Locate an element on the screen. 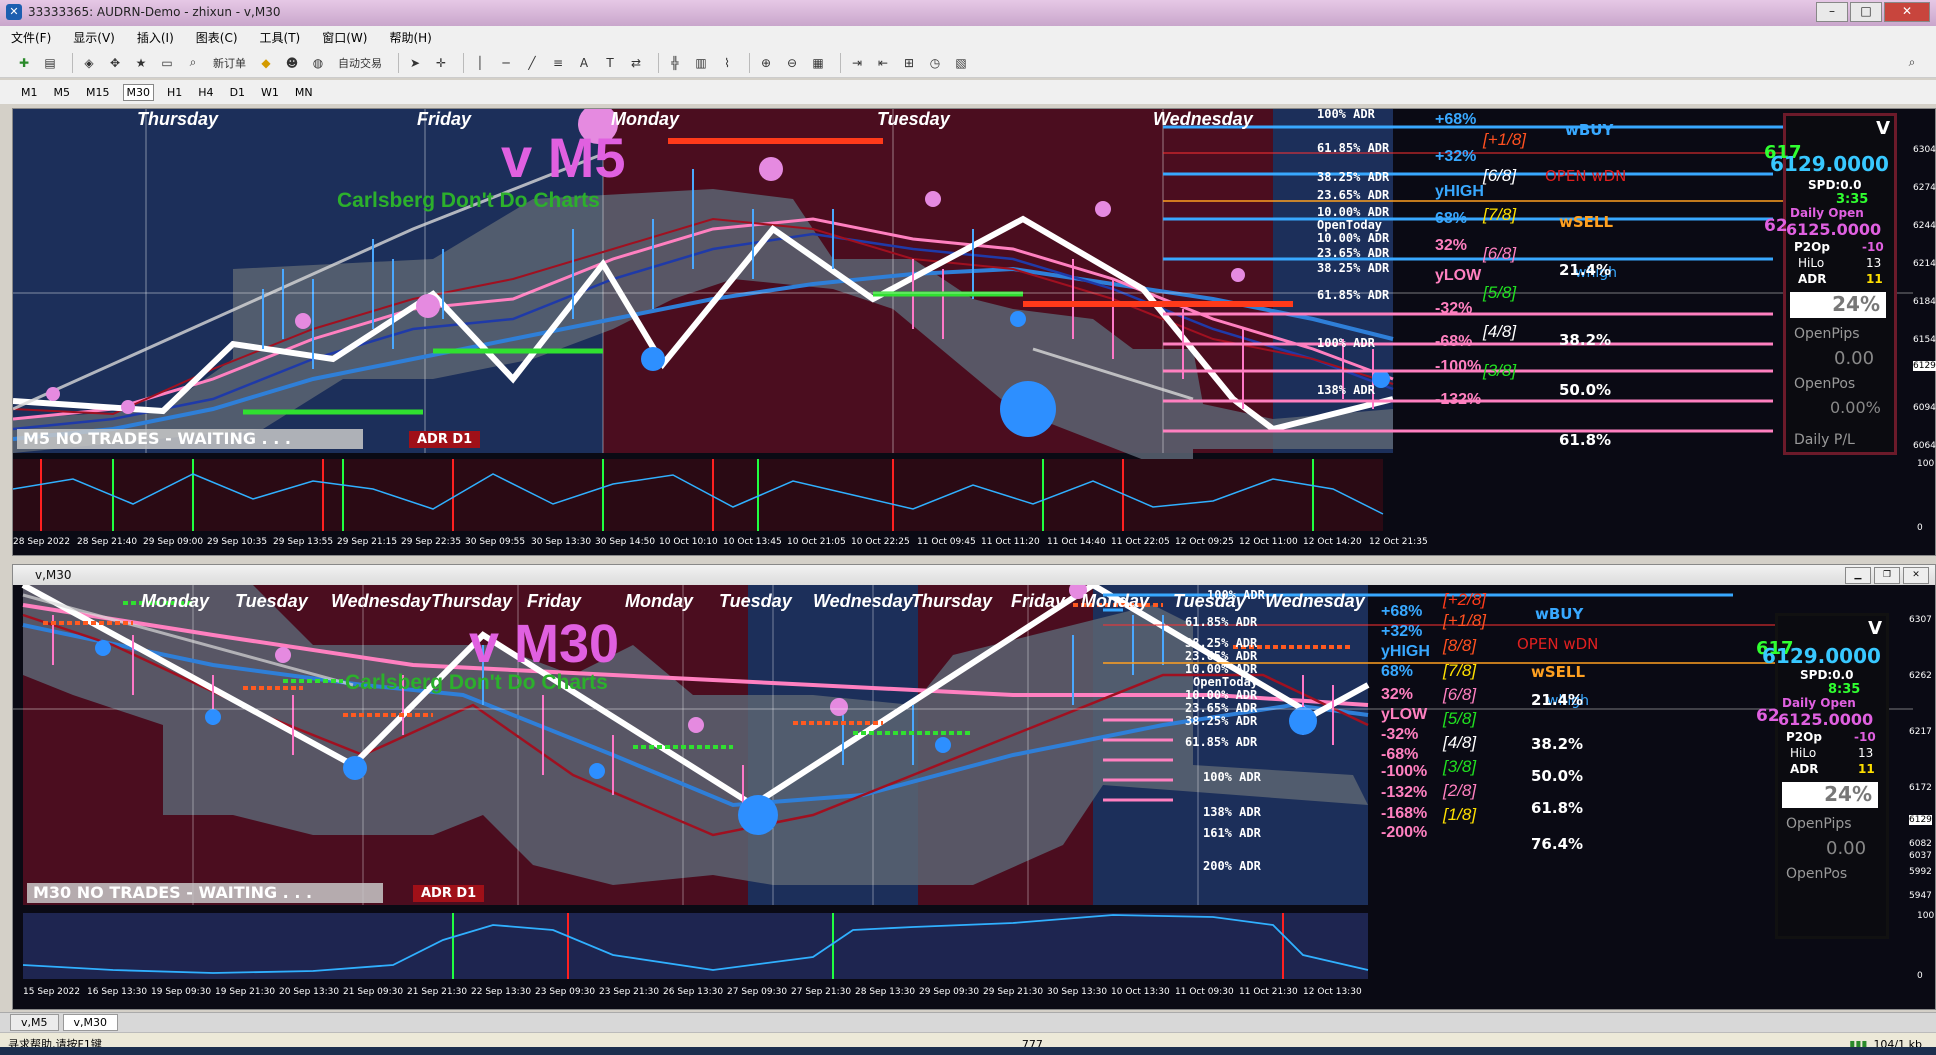 The height and width of the screenshot is (1055, 1936). market-watch-icon: ◈ is located at coordinates (89, 63).